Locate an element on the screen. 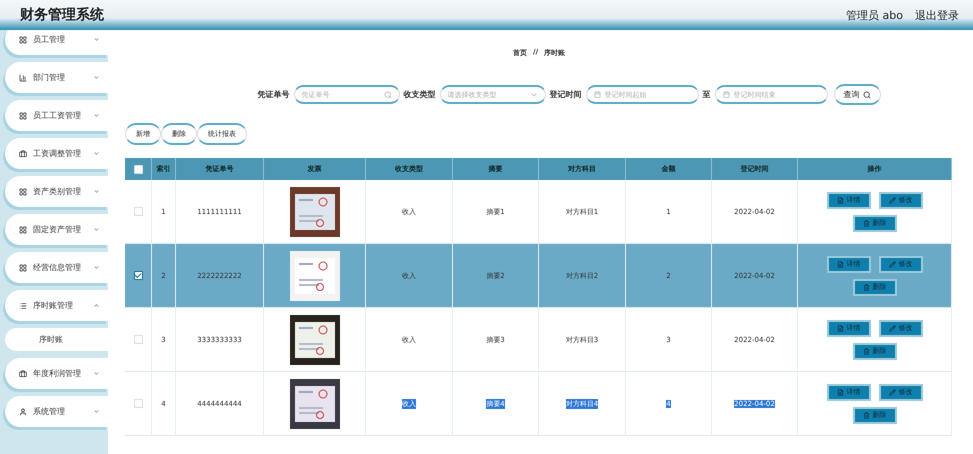 Image resolution: width=973 pixels, height=454 pixels. sidebar-item: 年度利润管理 is located at coordinates (56, 373).